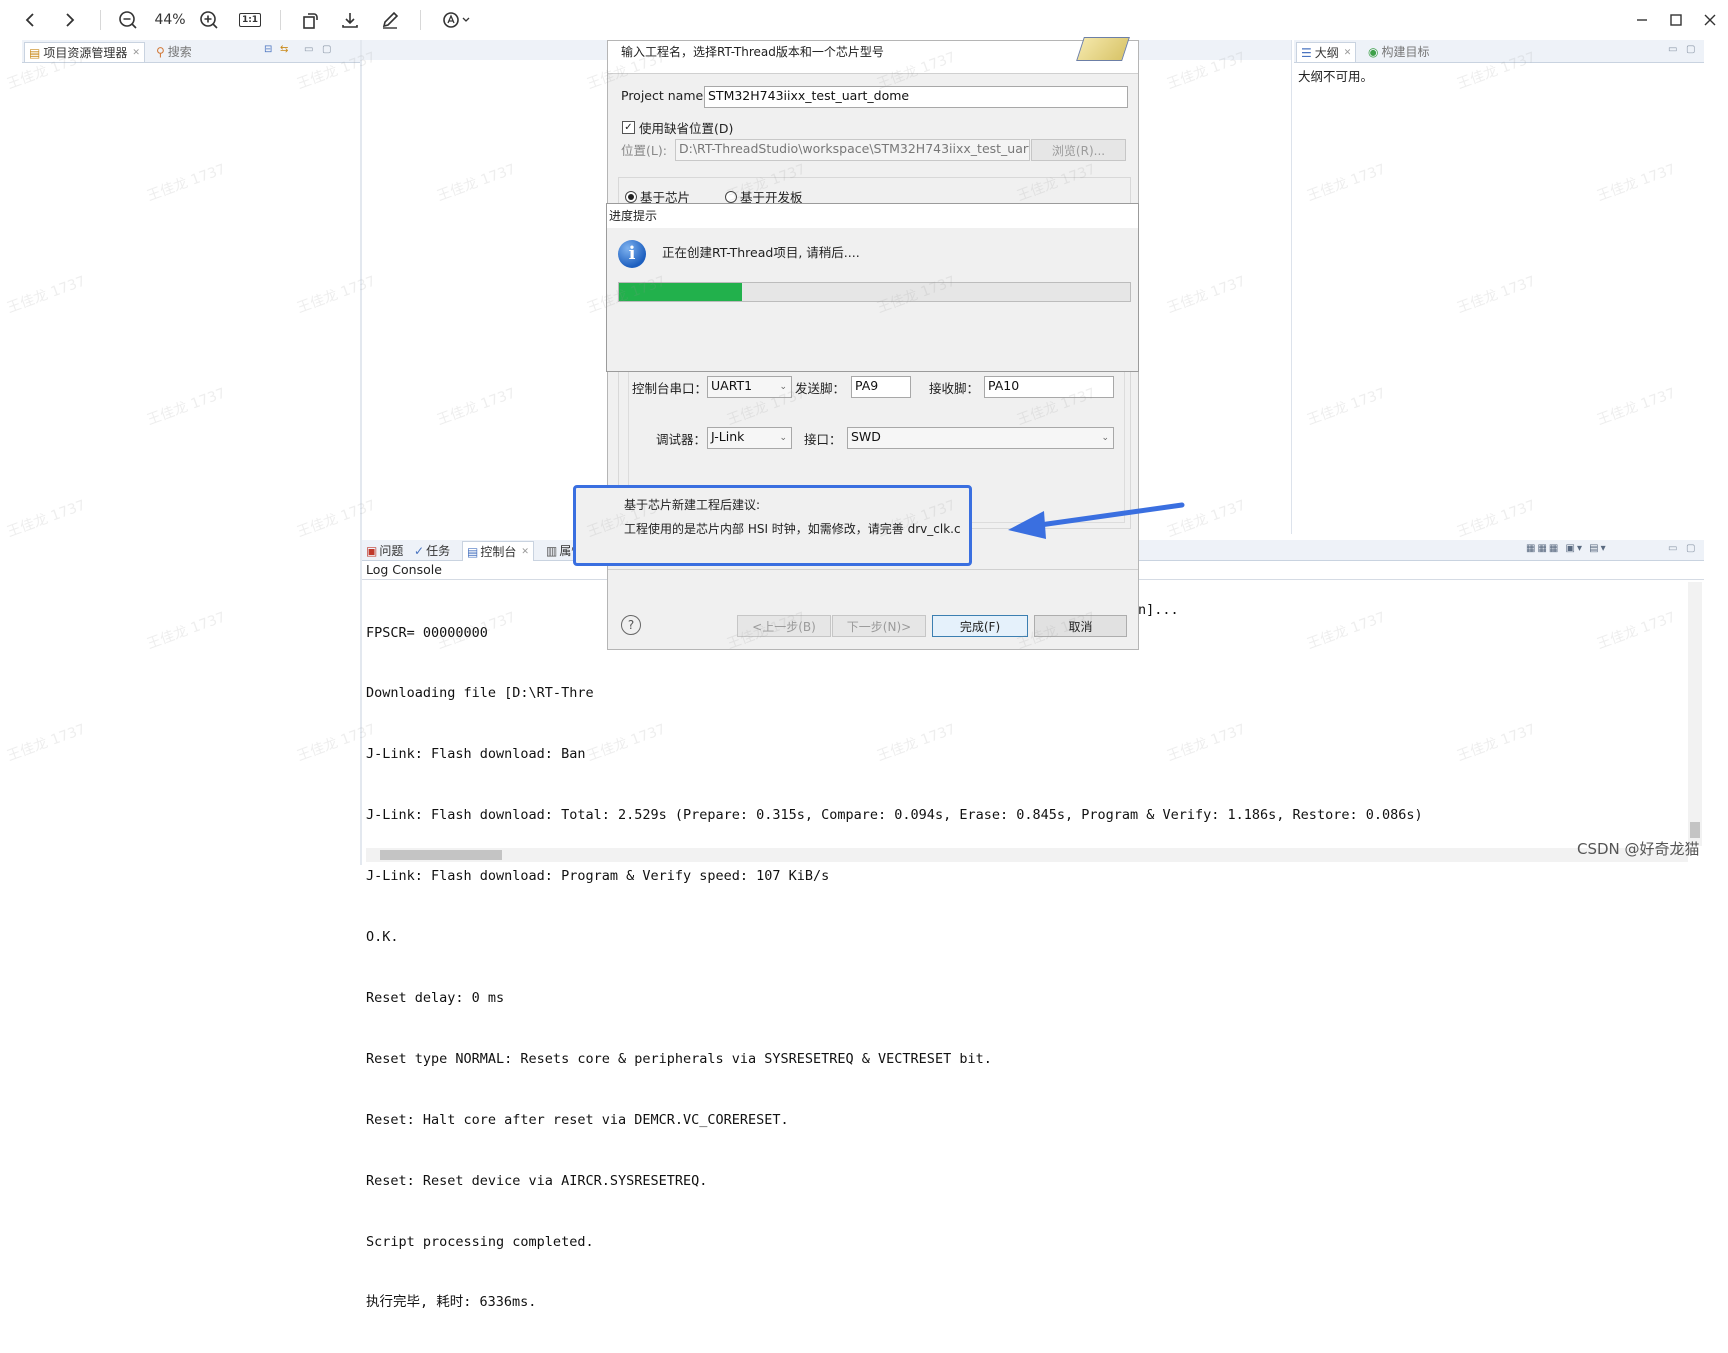 The width and height of the screenshot is (1728, 1353). What do you see at coordinates (879, 626) in the screenshot?
I see `next-button: 下一步(N)>` at bounding box center [879, 626].